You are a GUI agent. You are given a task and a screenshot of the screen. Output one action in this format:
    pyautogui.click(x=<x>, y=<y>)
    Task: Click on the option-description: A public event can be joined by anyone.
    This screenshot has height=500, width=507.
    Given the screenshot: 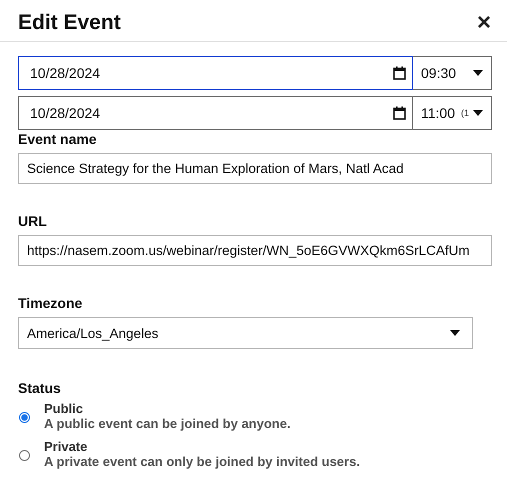 What is the action you would take?
    pyautogui.click(x=167, y=424)
    